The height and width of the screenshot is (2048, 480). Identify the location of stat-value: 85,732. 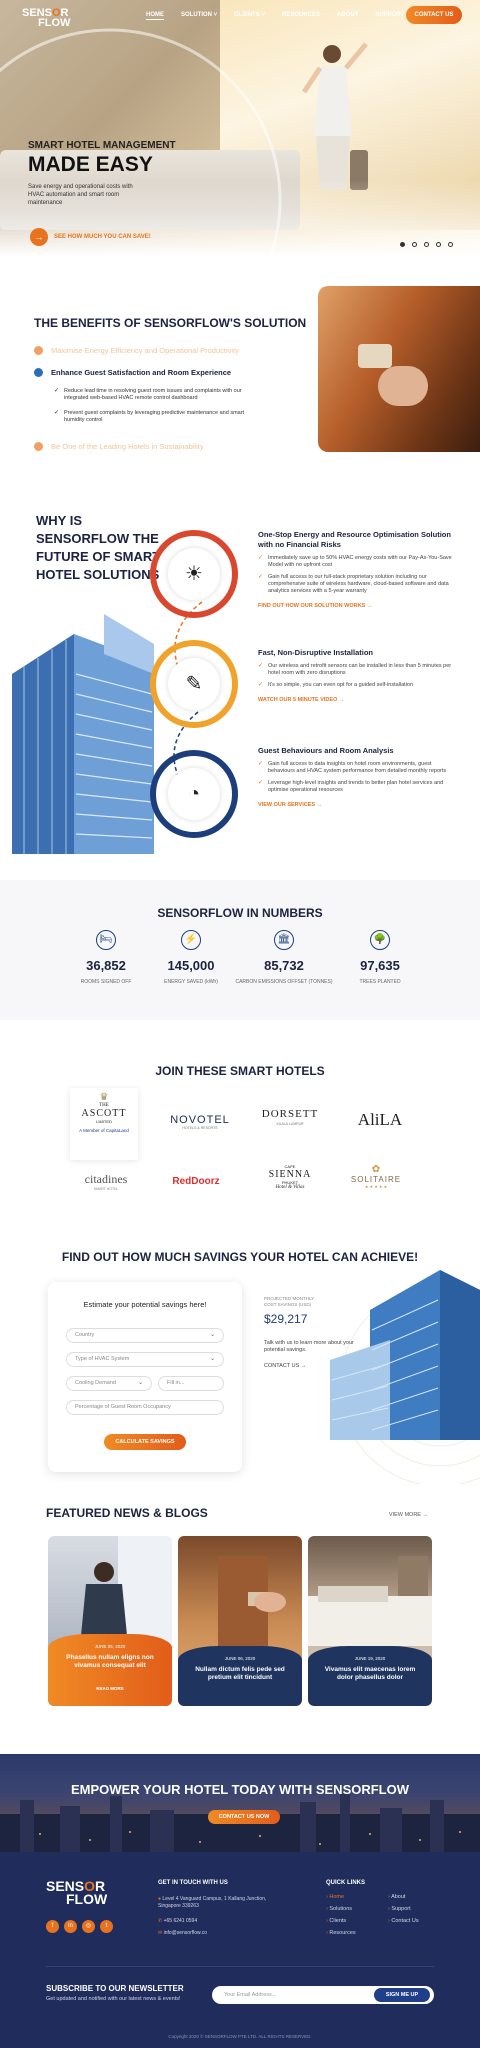
(284, 965).